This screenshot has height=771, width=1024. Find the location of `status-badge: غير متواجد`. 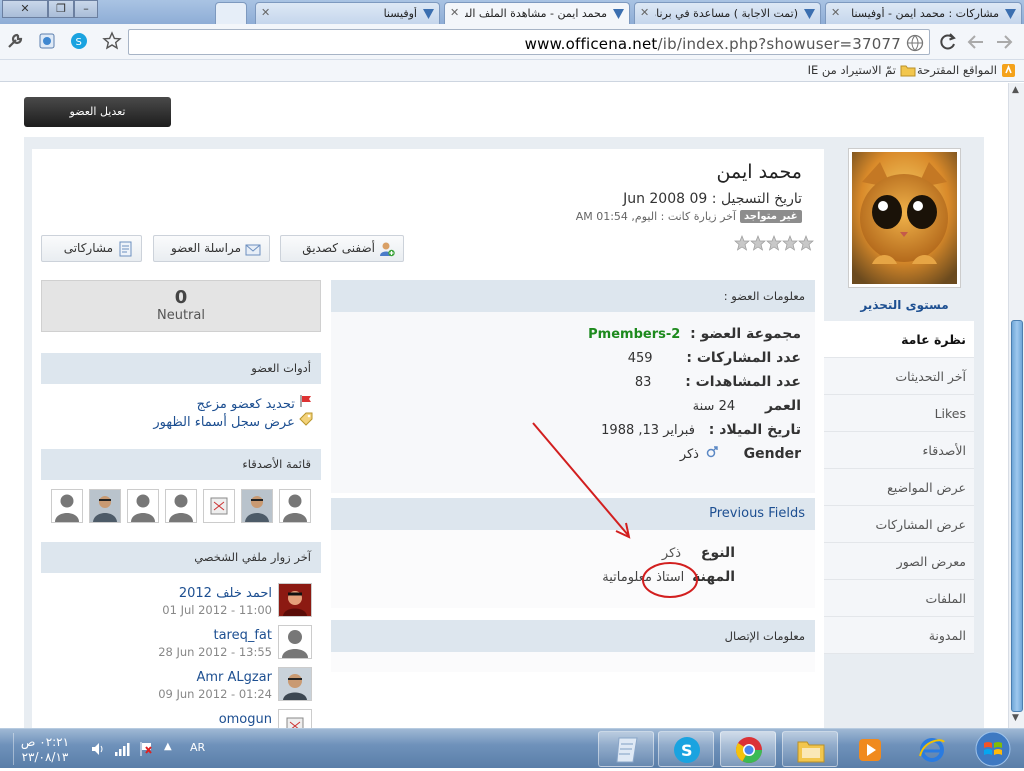

status-badge: غير متواجد is located at coordinates (771, 216).